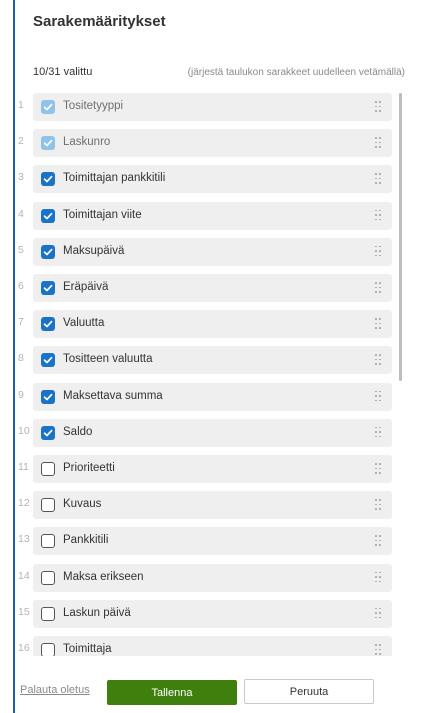 This screenshot has width=425, height=713. What do you see at coordinates (212, 396) in the screenshot?
I see `column-item: Maksettava summa` at bounding box center [212, 396].